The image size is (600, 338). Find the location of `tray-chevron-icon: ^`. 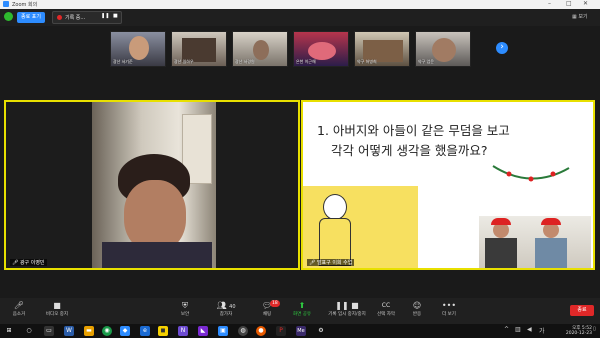

tray-chevron-icon: ^ is located at coordinates (506, 329).